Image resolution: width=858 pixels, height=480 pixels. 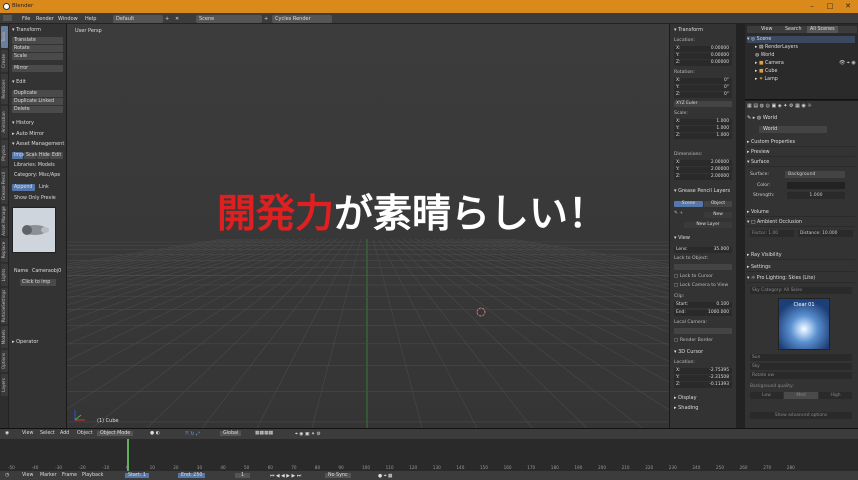 What do you see at coordinates (37, 198) in the screenshot?
I see `show-only-preview-checkbox: Show Only Previe` at bounding box center [37, 198].